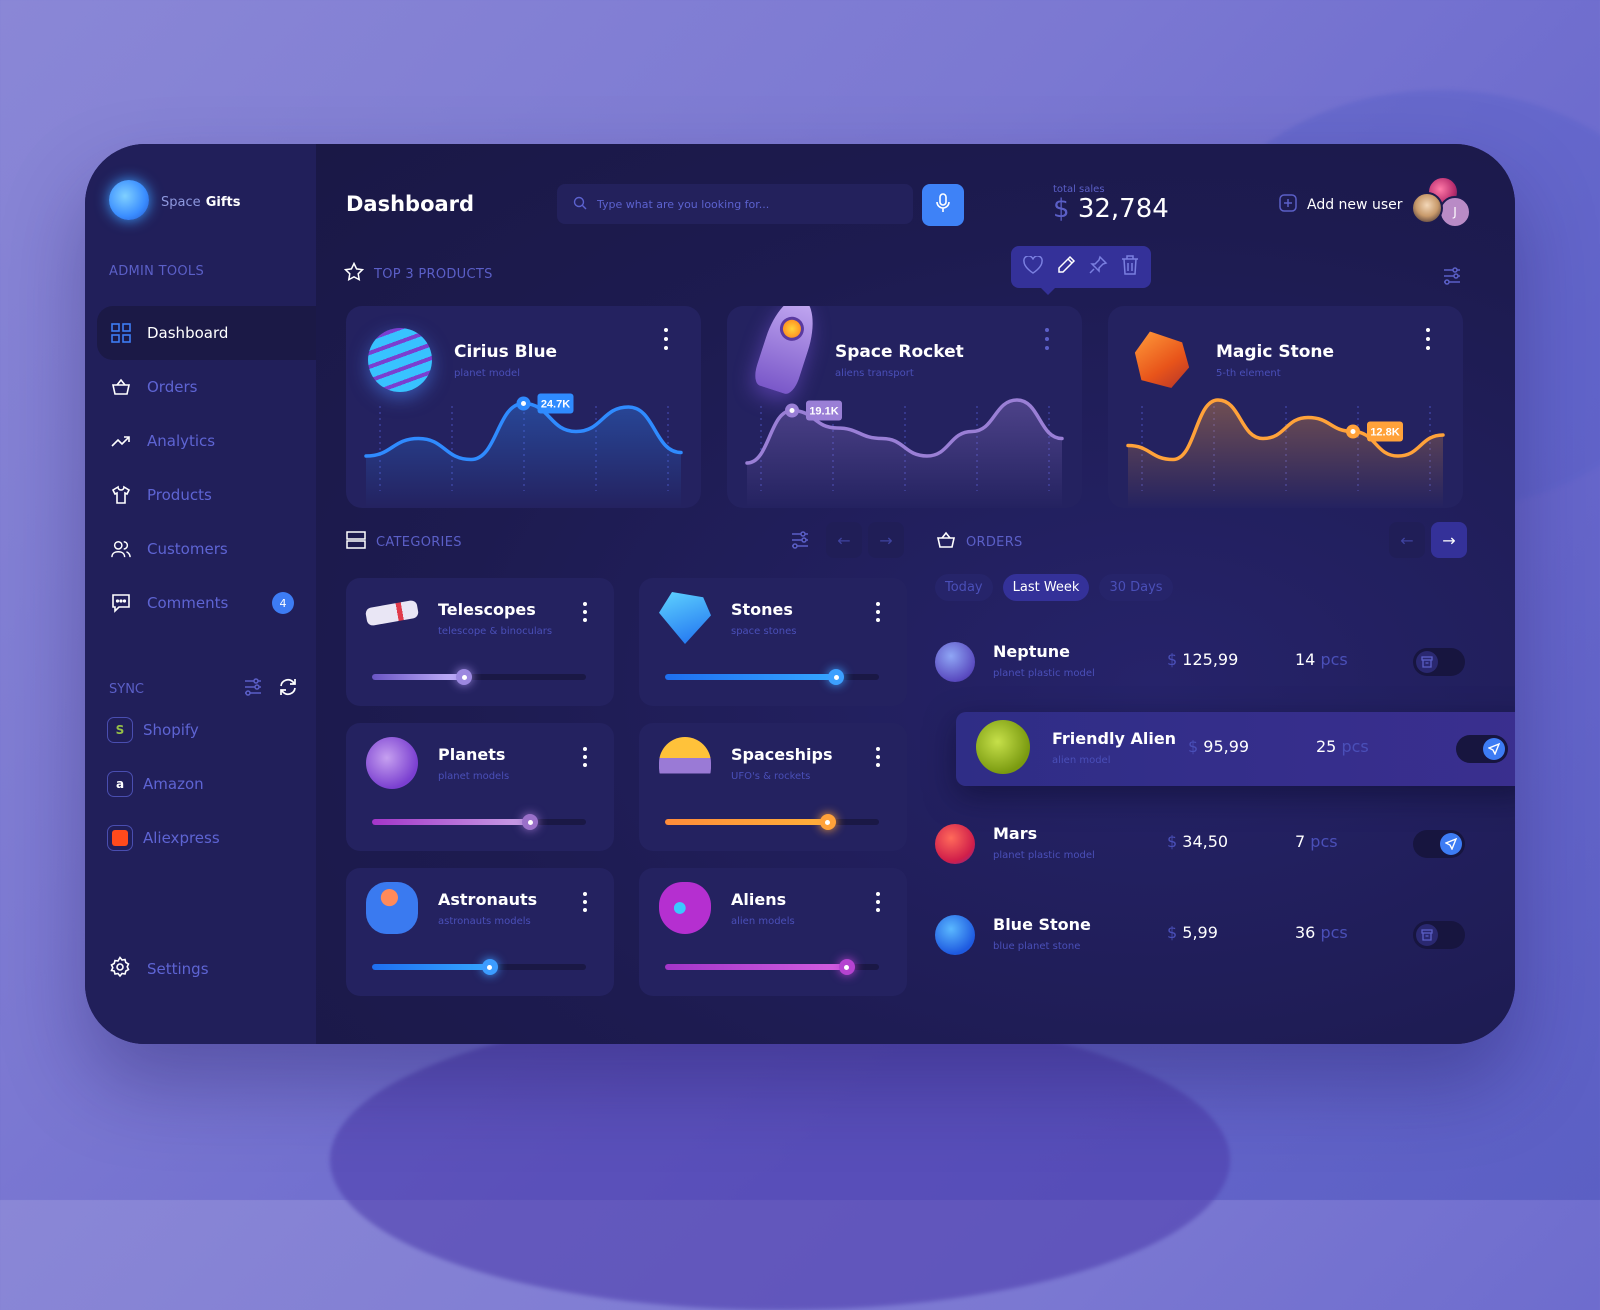 This screenshot has width=1600, height=1310. Describe the element at coordinates (1340, 205) in the screenshot. I see `add-new-user-button: Add new user` at that location.